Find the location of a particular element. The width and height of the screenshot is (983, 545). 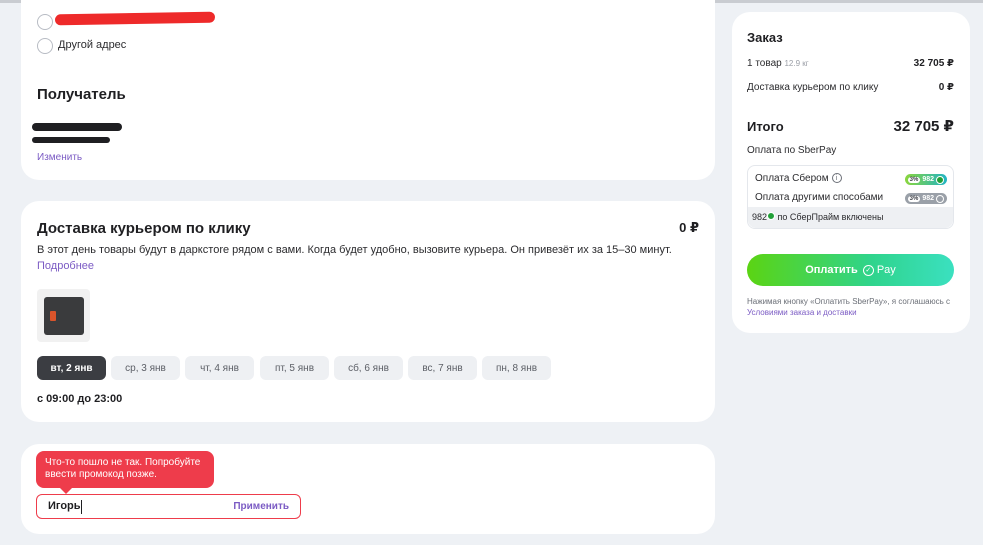

delivery-price: 0 ₽ is located at coordinates (689, 227).